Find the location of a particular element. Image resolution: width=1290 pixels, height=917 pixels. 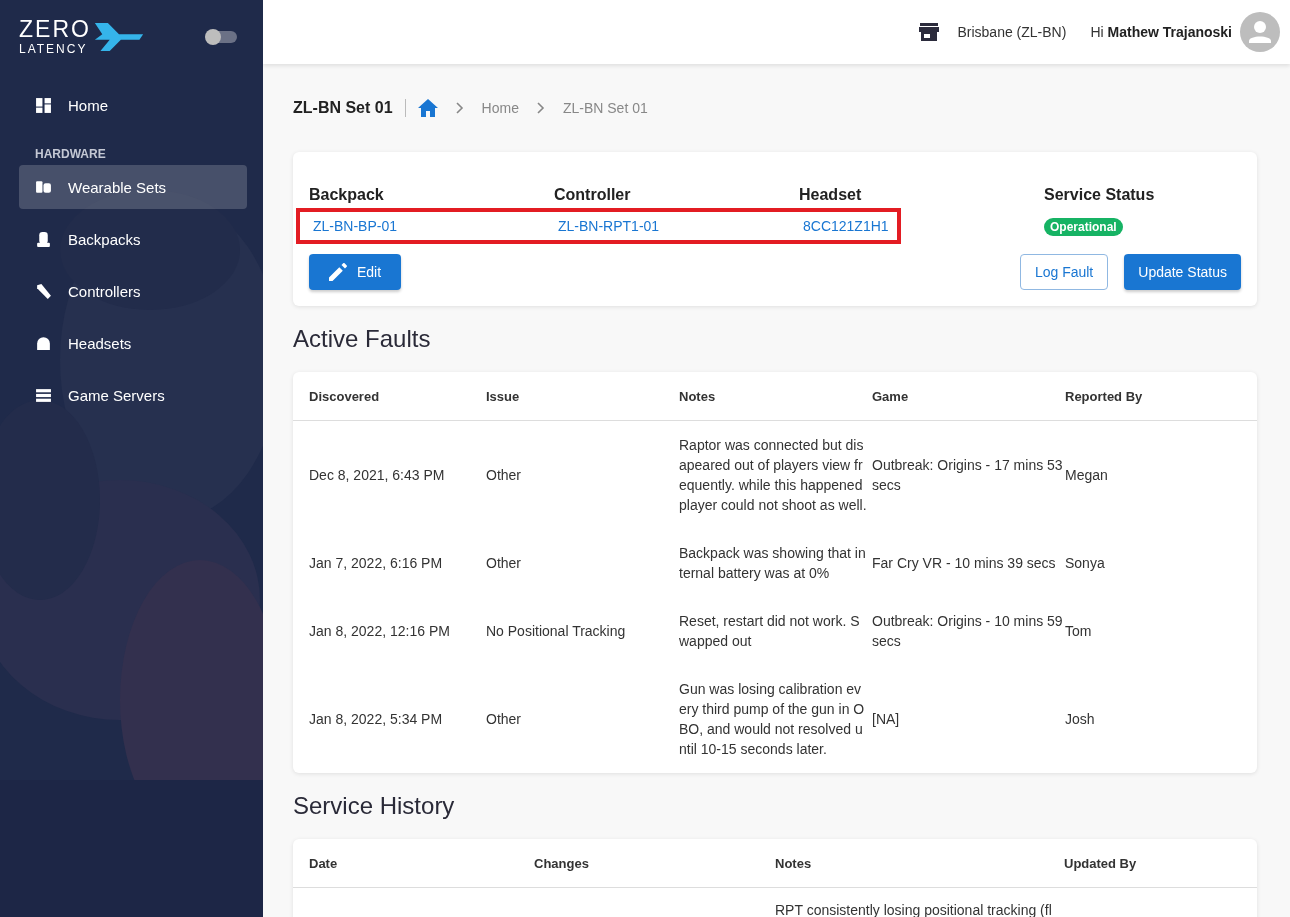

user-greeting: Hi Mathew Trajanoski is located at coordinates (1161, 32).